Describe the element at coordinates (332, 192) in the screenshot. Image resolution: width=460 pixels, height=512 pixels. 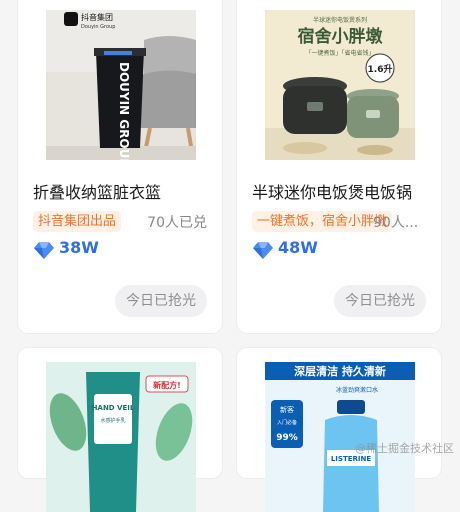
I see `product-title: 半球迷你电饭煲电饭锅` at that location.